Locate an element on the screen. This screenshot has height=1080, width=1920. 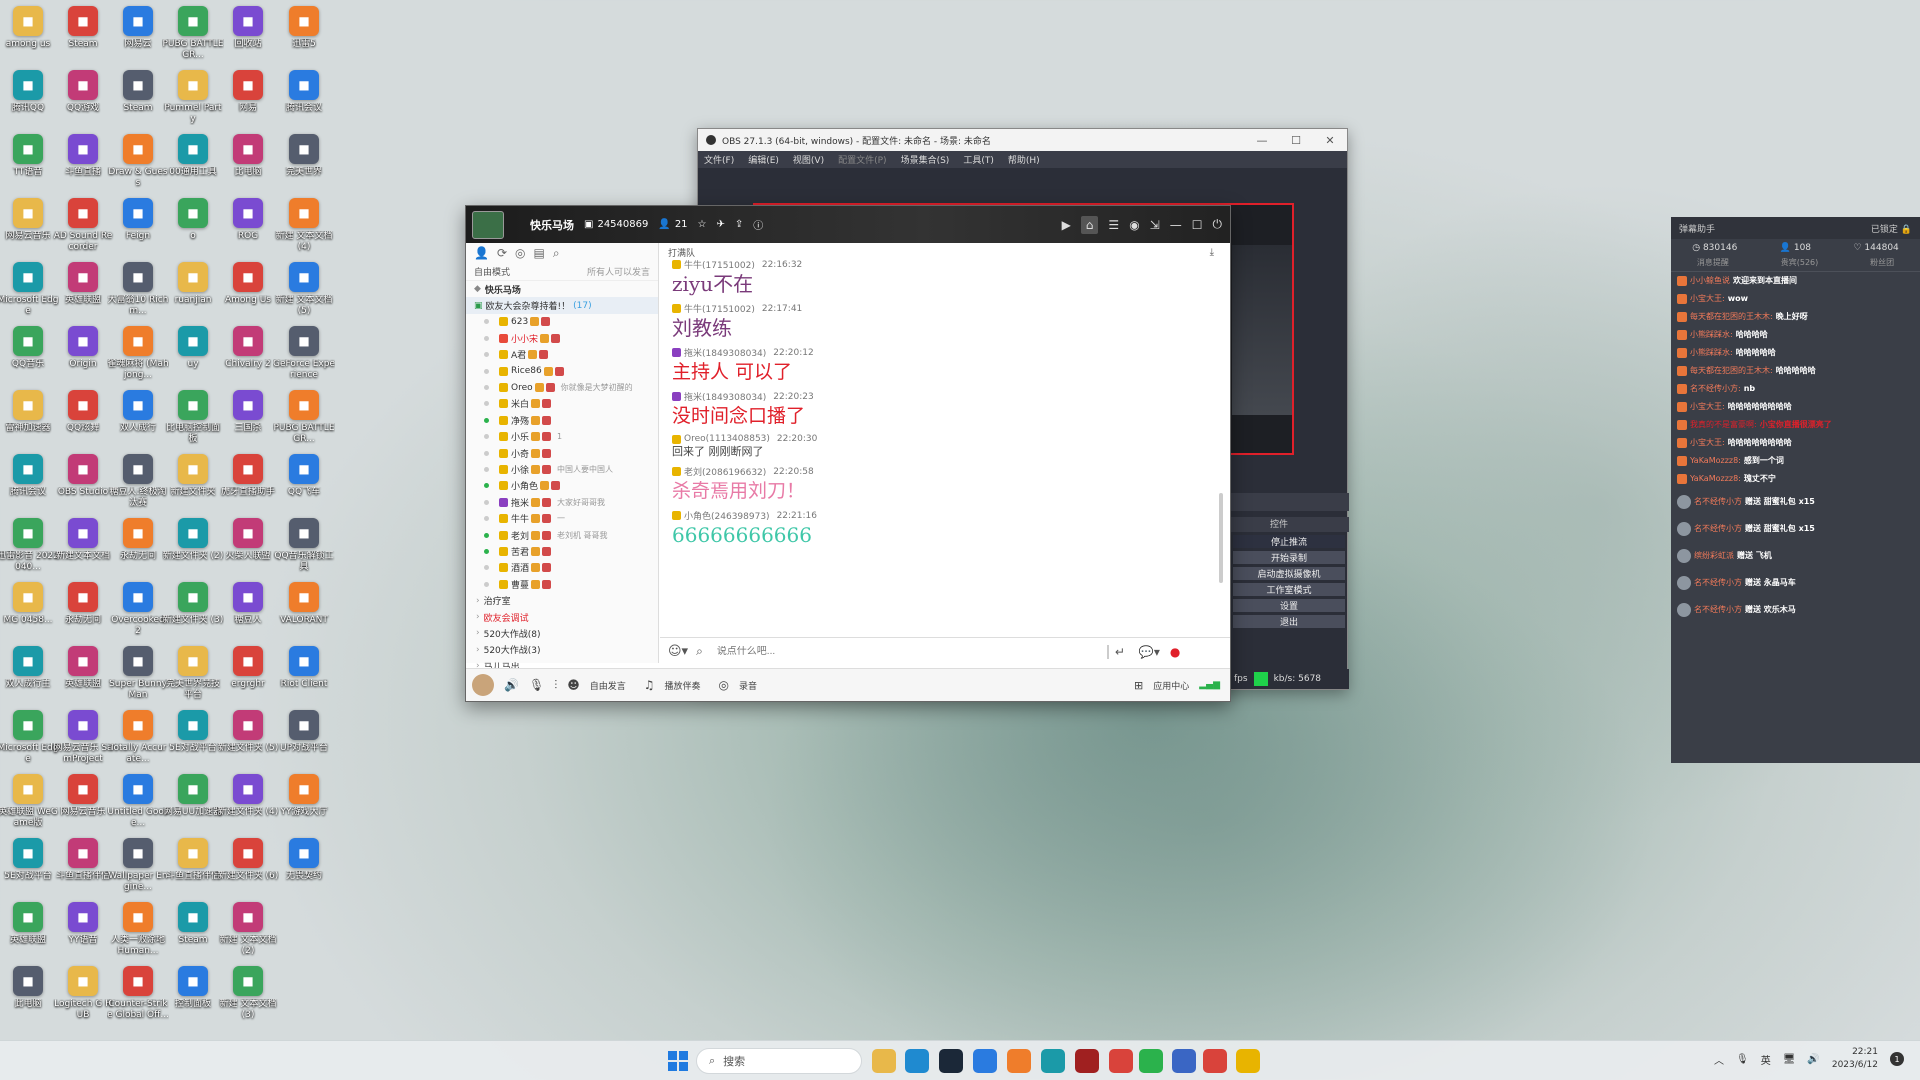
member-row: A君 is located at coordinates (562, 355).